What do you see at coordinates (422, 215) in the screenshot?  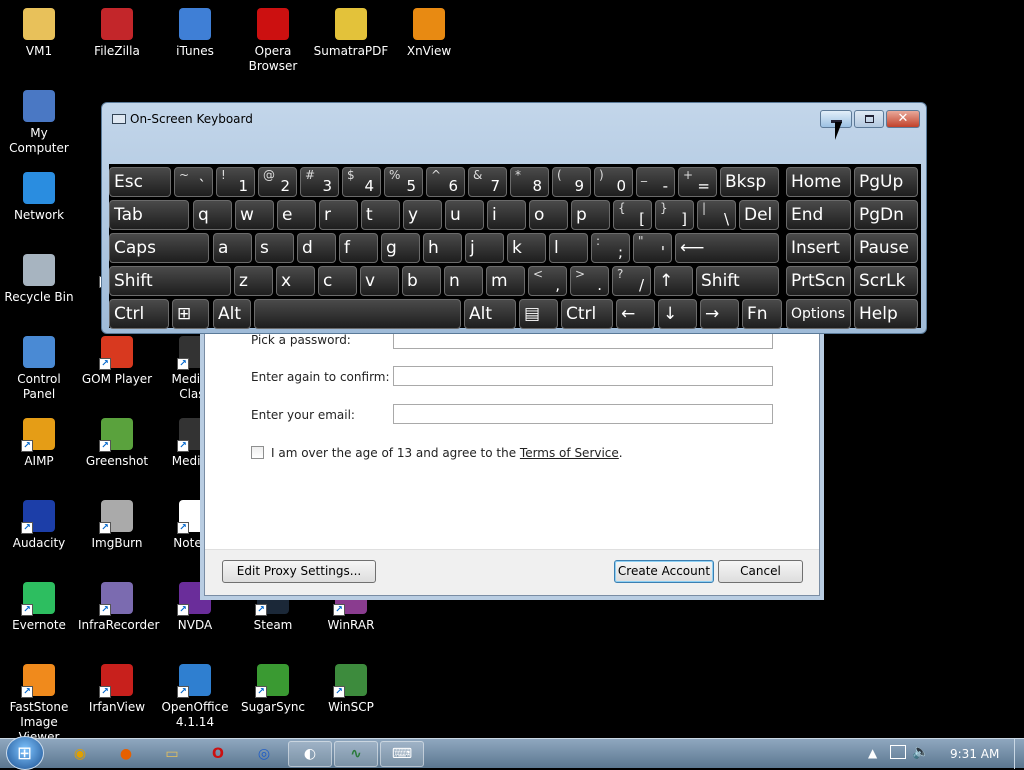 I see `key-y: y` at bounding box center [422, 215].